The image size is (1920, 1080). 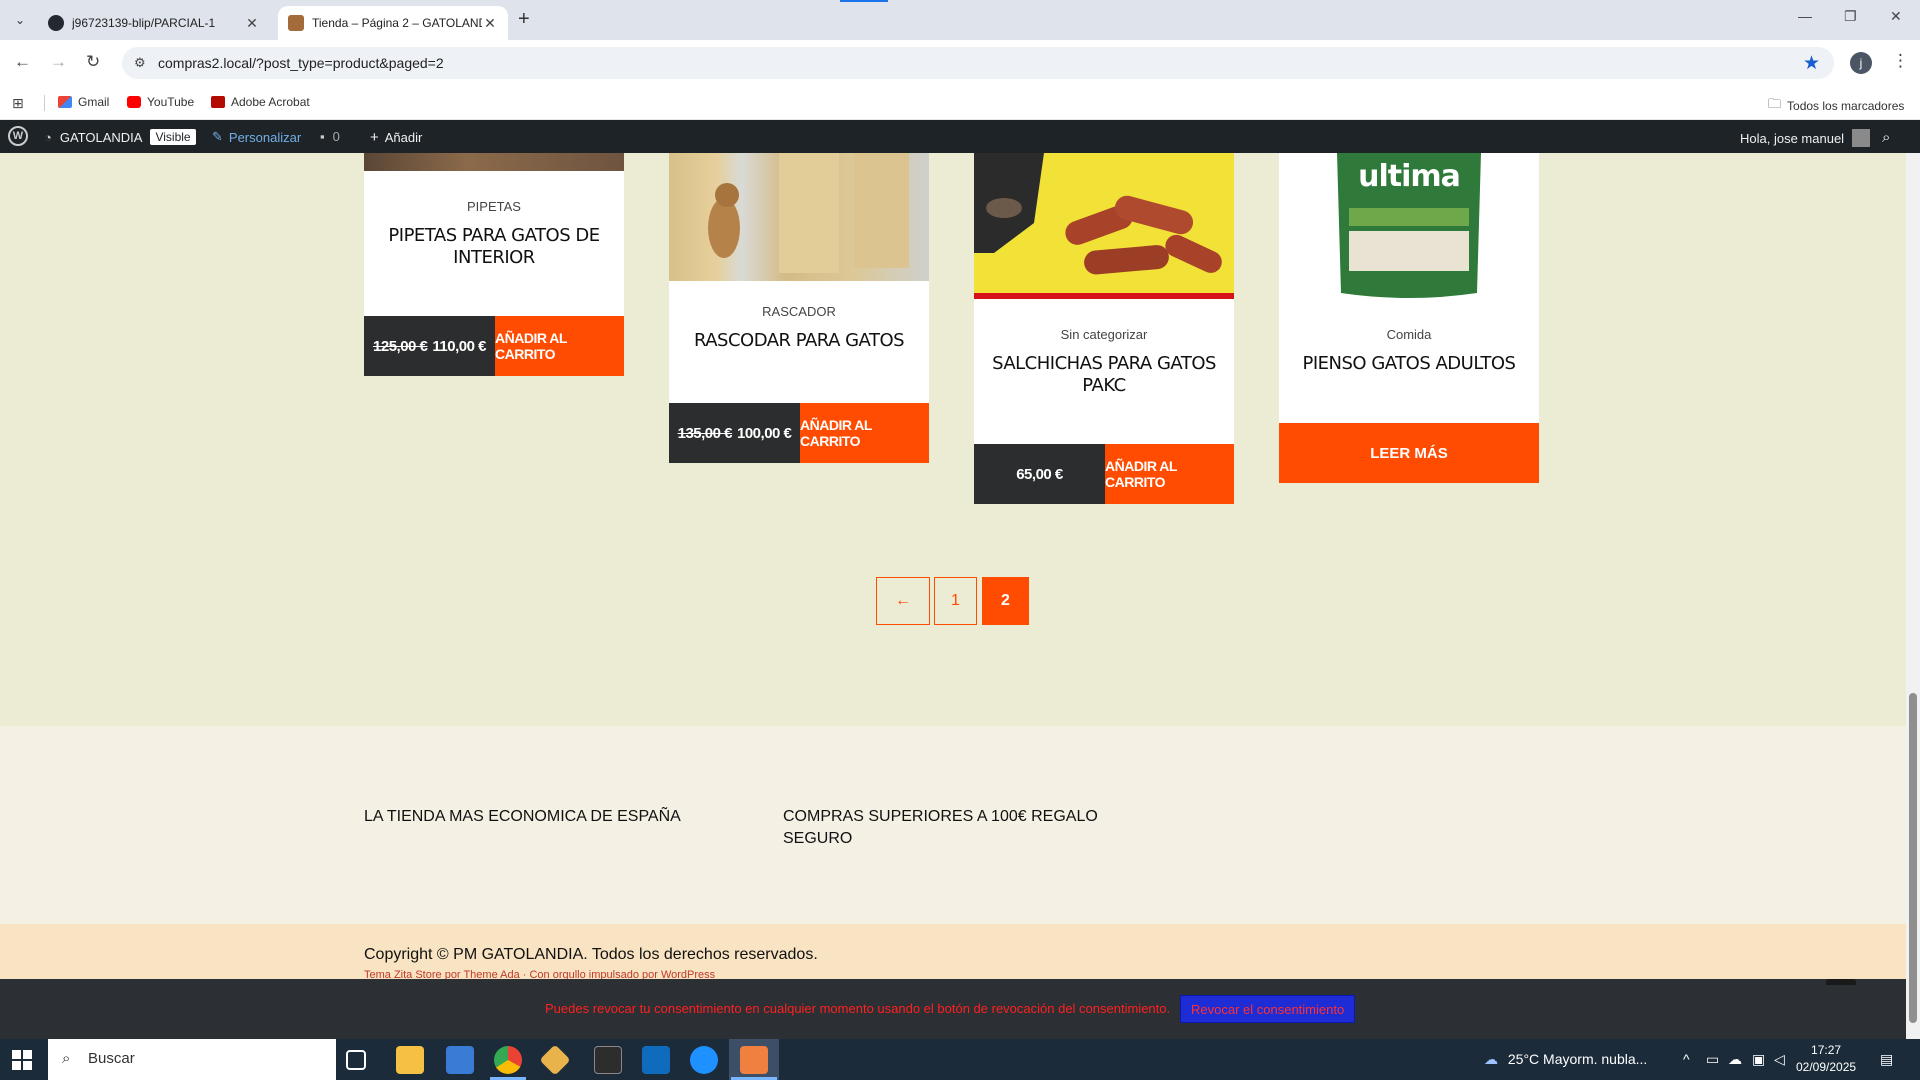 I want to click on cloud-sync-icon: ☁, so click(x=1735, y=1059).